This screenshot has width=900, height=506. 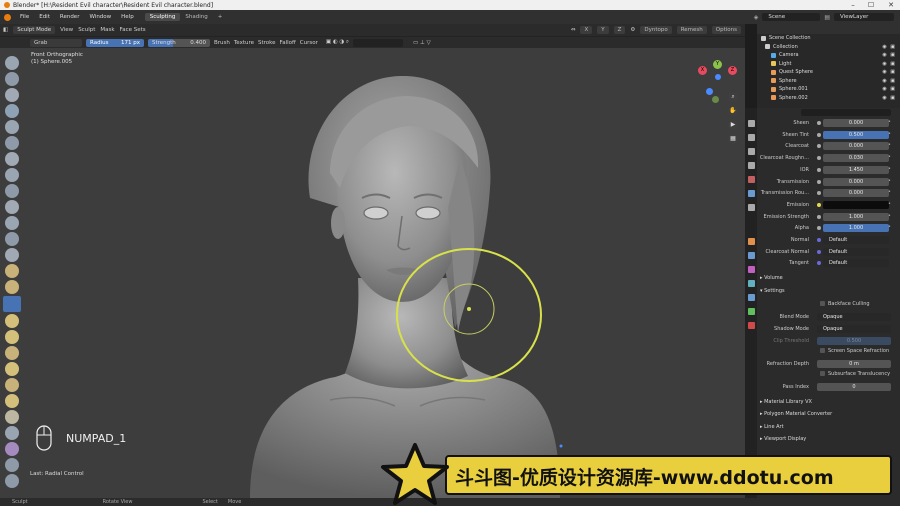 I want to click on add-workspace-button: +, so click(x=220, y=17).